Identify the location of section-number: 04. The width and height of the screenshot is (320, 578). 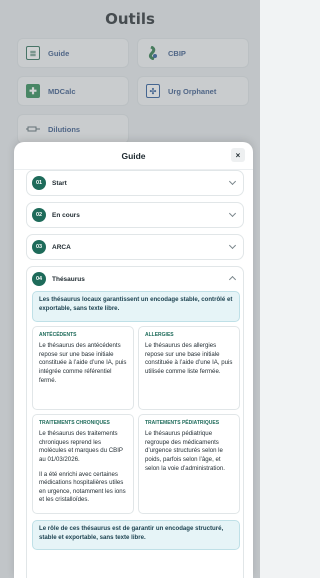
(39, 279).